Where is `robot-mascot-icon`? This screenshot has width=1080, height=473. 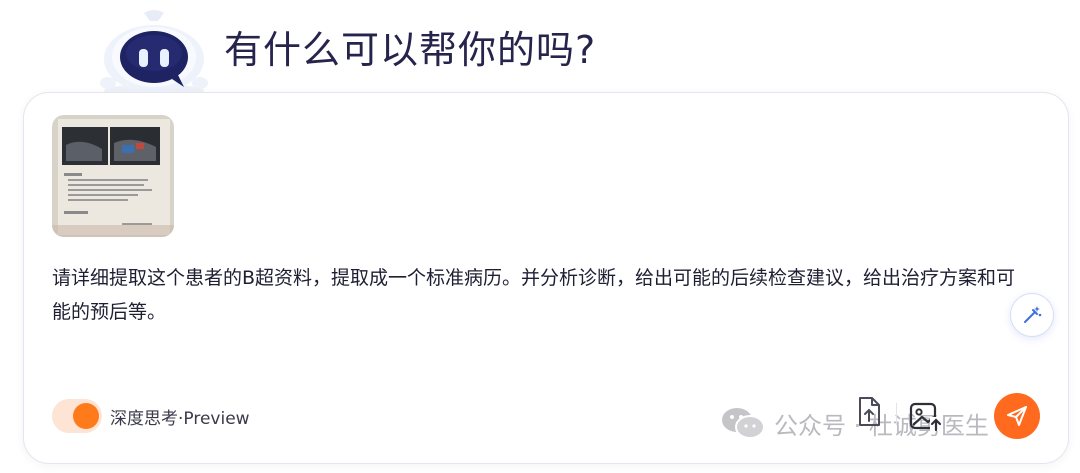 robot-mascot-icon is located at coordinates (154, 52).